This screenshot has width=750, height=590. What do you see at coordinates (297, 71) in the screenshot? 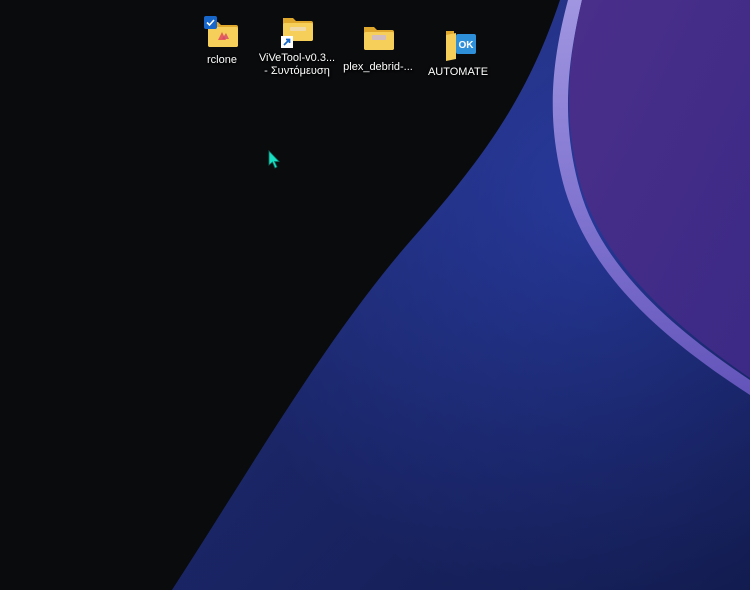
I see `desktop-icon-label: - Συντόμευση` at bounding box center [297, 71].